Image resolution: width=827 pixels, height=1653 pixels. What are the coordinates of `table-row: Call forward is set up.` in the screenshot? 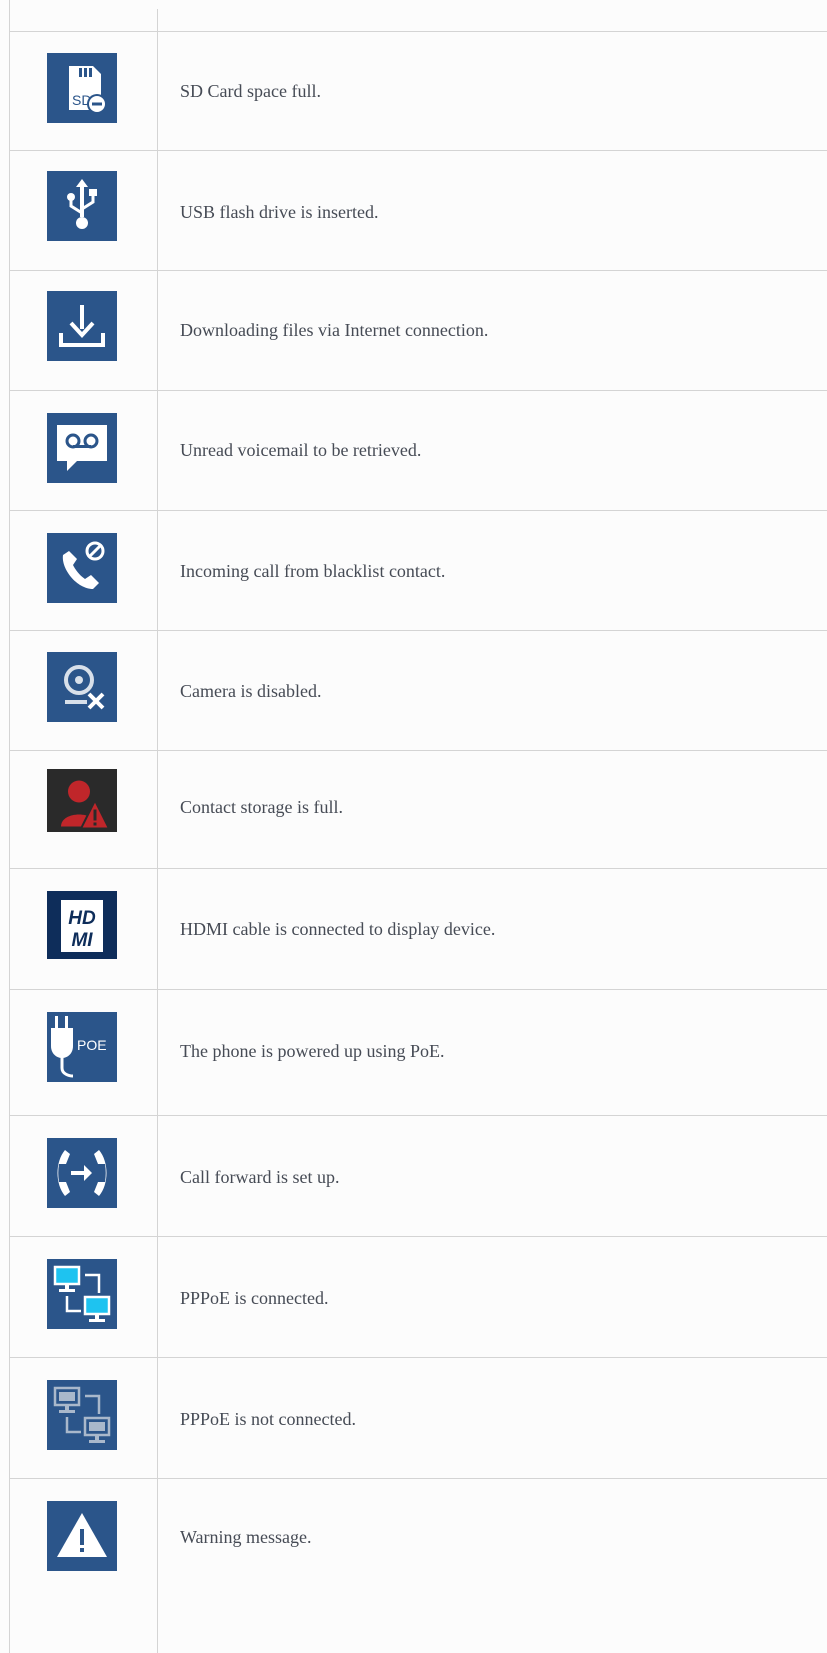 It's located at (418, 1176).